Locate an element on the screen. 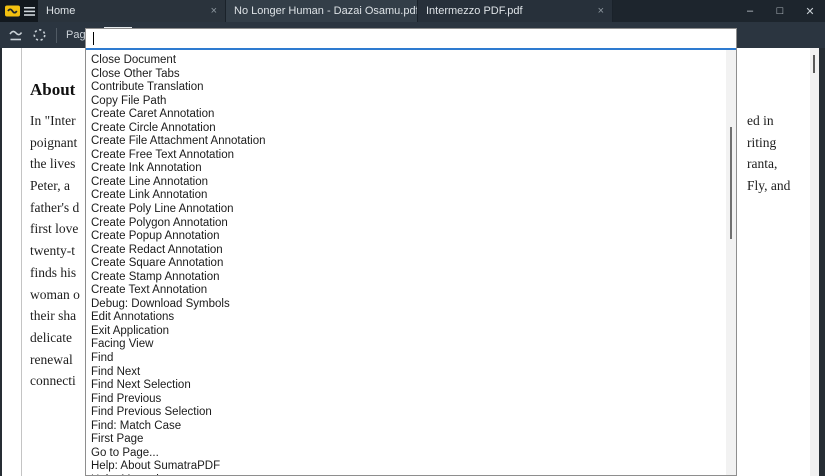 The image size is (825, 476). document-text-line: delicate is located at coordinates (51, 337).